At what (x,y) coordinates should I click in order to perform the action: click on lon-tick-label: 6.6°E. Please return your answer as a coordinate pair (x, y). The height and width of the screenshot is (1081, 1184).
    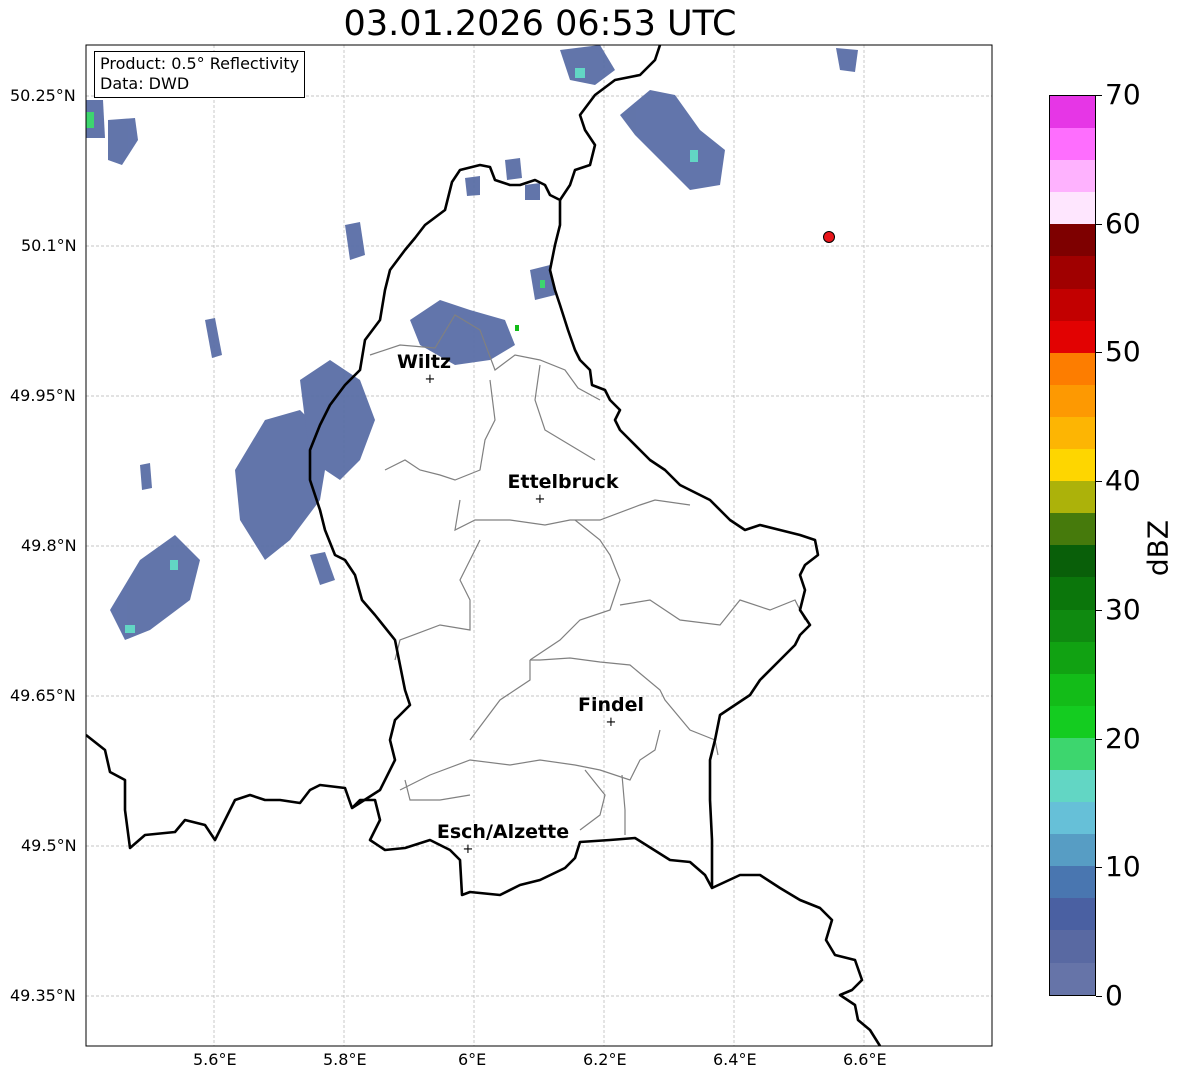
    Looking at the image, I should click on (865, 1059).